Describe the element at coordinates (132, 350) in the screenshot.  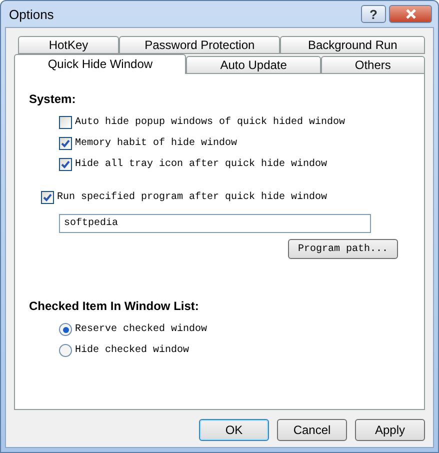
I see `radio-label: Hide checked window` at that location.